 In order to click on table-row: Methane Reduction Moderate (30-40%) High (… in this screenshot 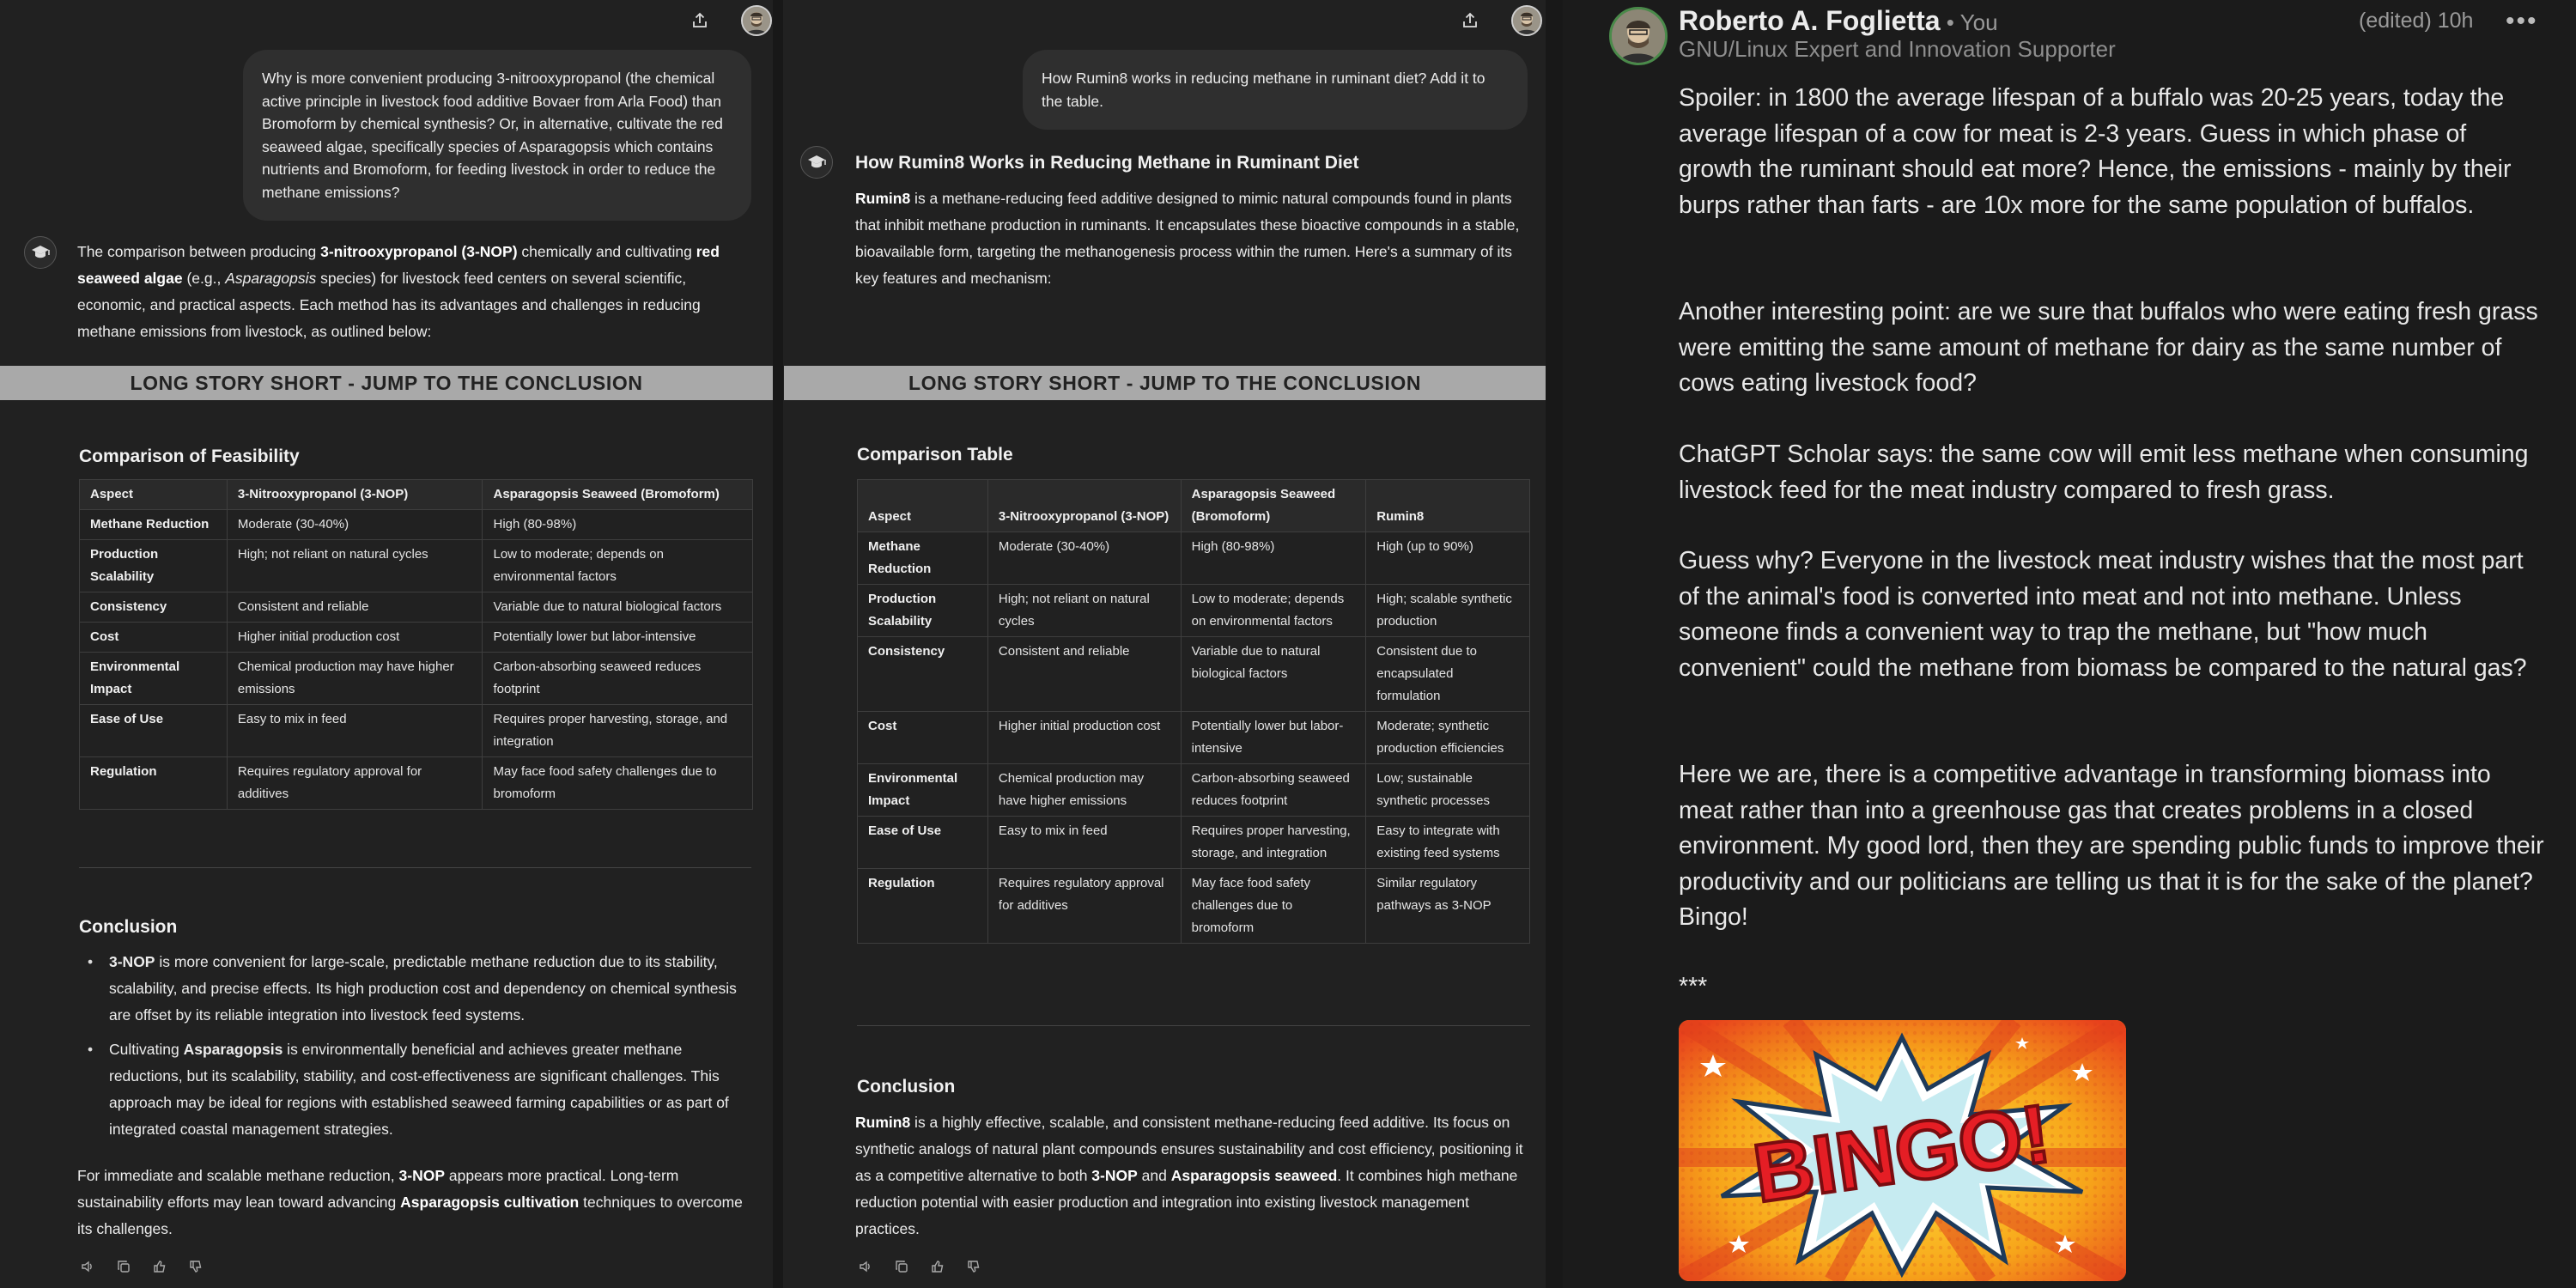, I will do `click(1193, 558)`.